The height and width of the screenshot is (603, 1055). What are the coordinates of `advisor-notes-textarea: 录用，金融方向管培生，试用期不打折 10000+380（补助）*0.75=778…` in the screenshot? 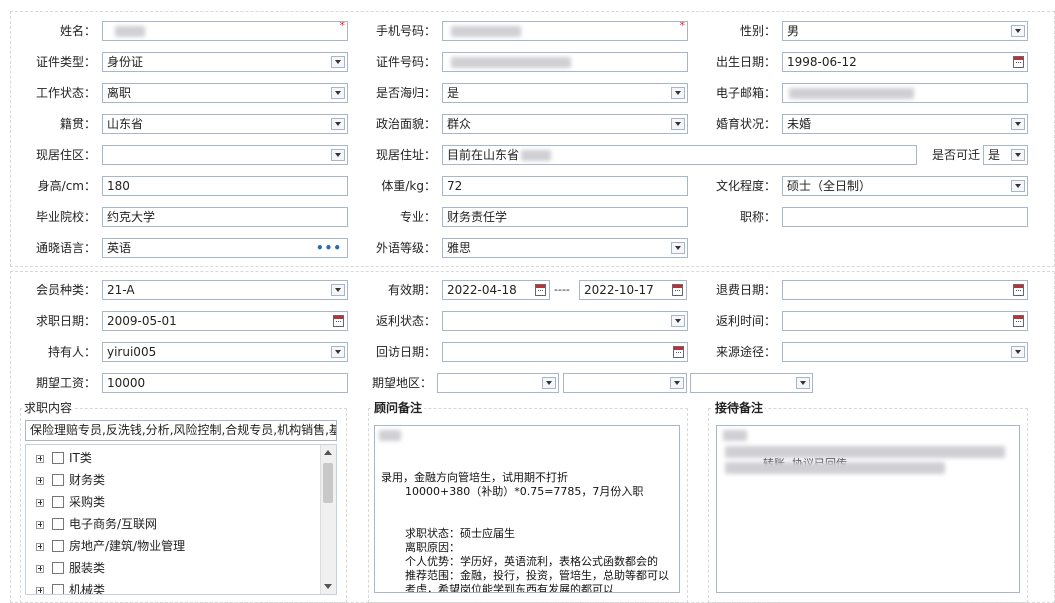 It's located at (527, 509).